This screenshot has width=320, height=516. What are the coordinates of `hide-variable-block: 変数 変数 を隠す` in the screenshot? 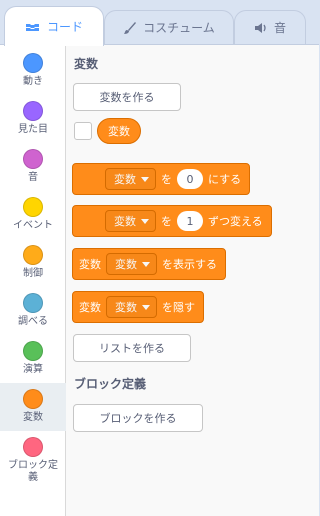 It's located at (138, 307).